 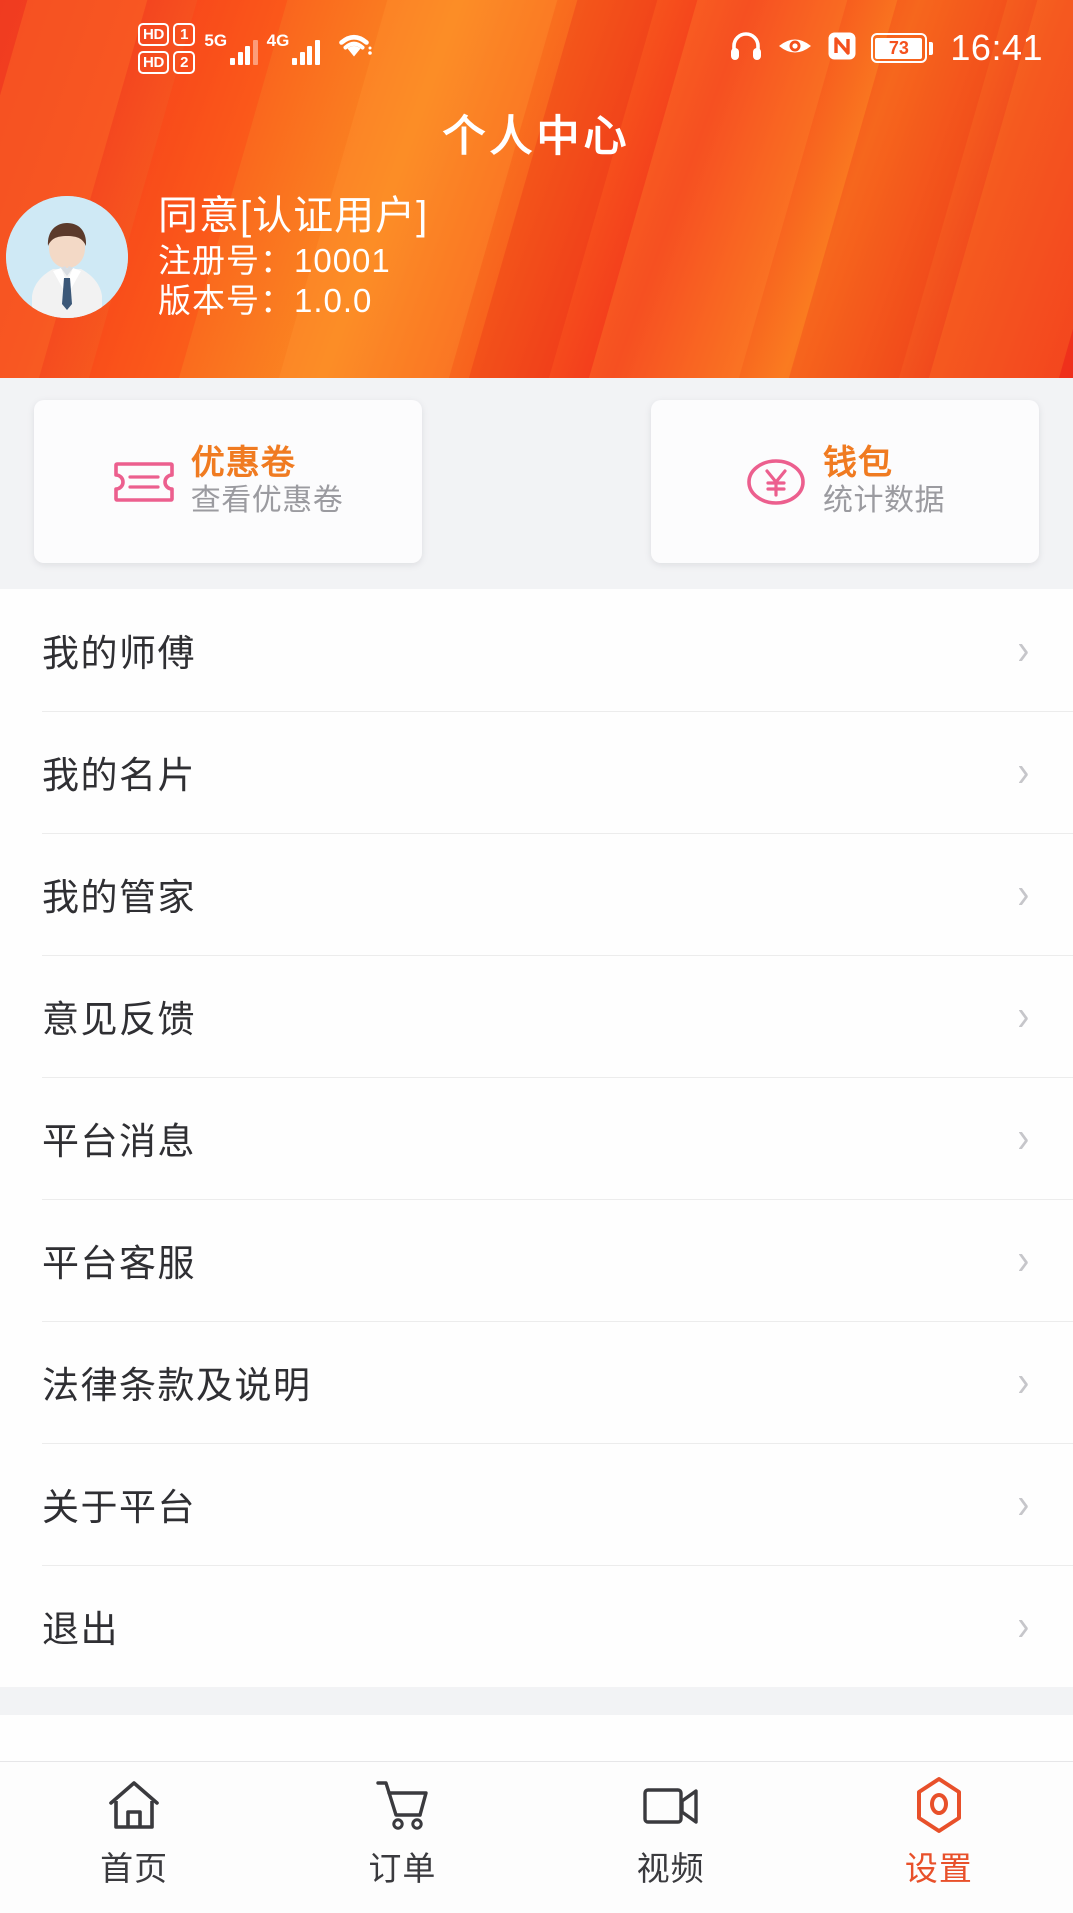 I want to click on tab-video: 视频, so click(x=671, y=1833).